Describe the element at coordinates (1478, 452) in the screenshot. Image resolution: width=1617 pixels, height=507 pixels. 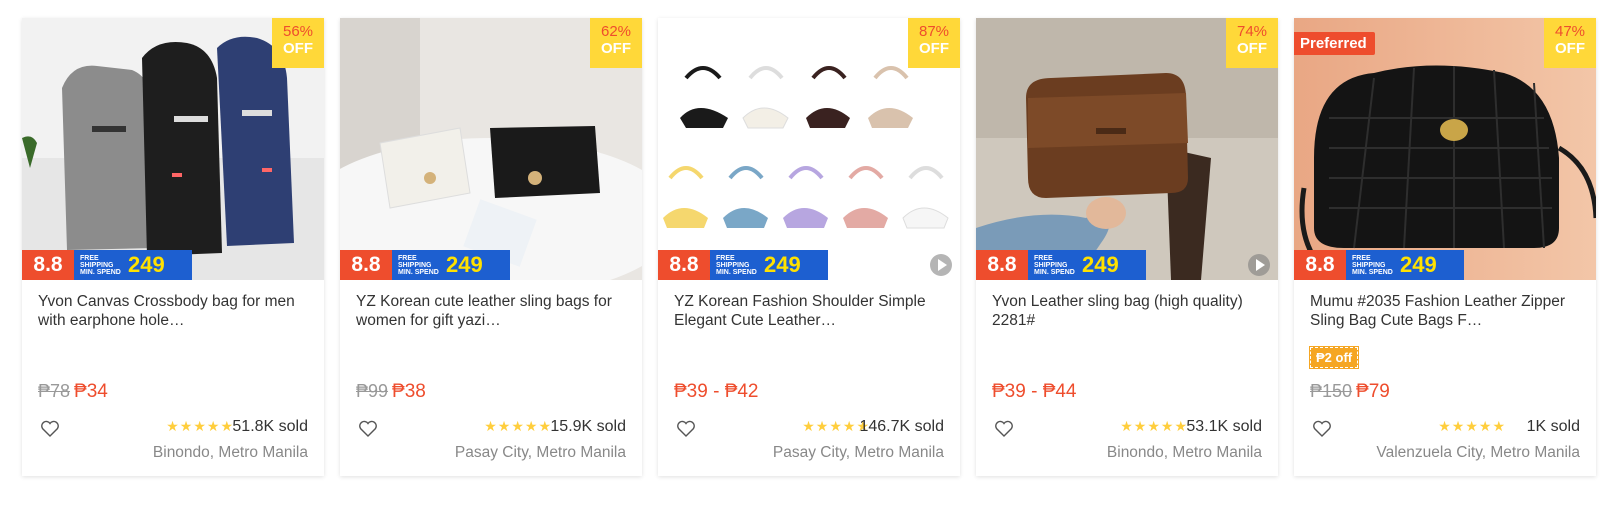
I see `shop-location: Valenzuela City, Metro Manila` at that location.